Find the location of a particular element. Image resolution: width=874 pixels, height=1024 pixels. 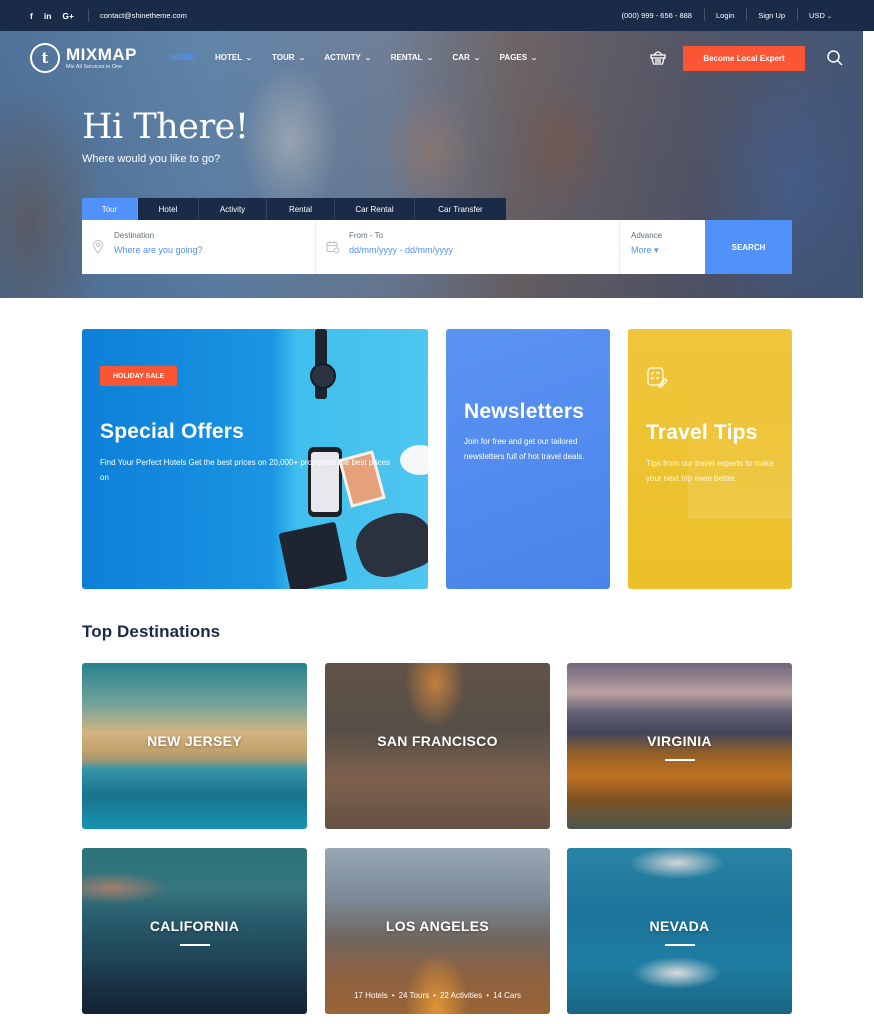

destination-label: Destination is located at coordinates (134, 235).